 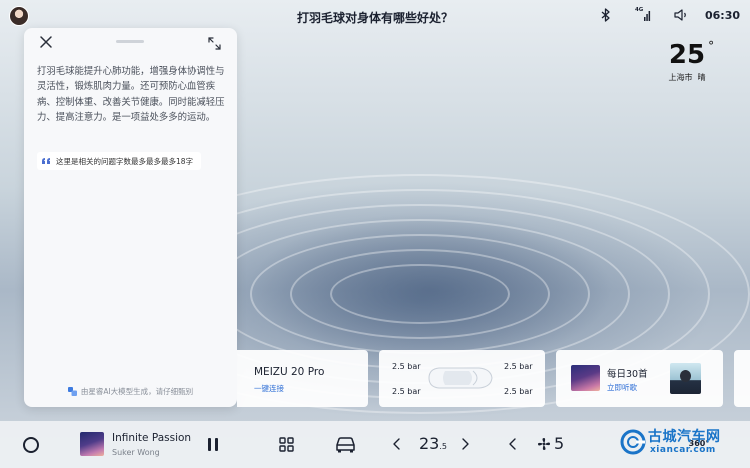 What do you see at coordinates (711, 46) in the screenshot?
I see `temperature-unit: °` at bounding box center [711, 46].